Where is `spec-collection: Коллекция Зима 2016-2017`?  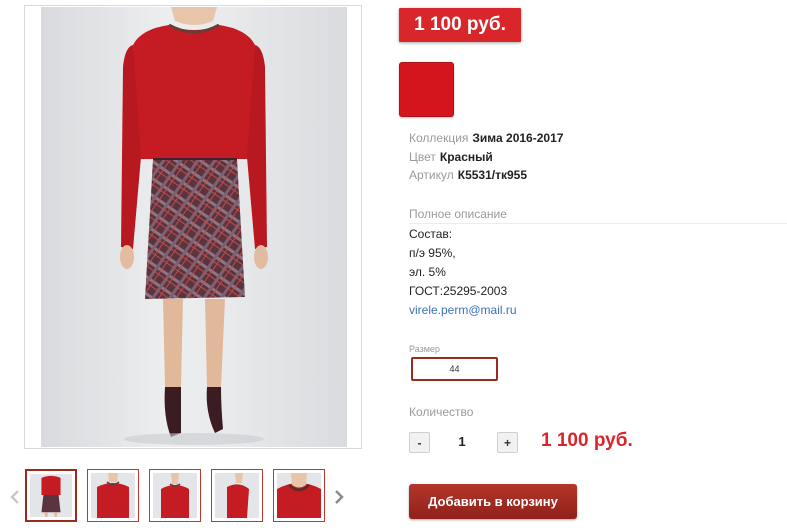
spec-collection: Коллекция Зима 2016-2017 is located at coordinates (486, 138).